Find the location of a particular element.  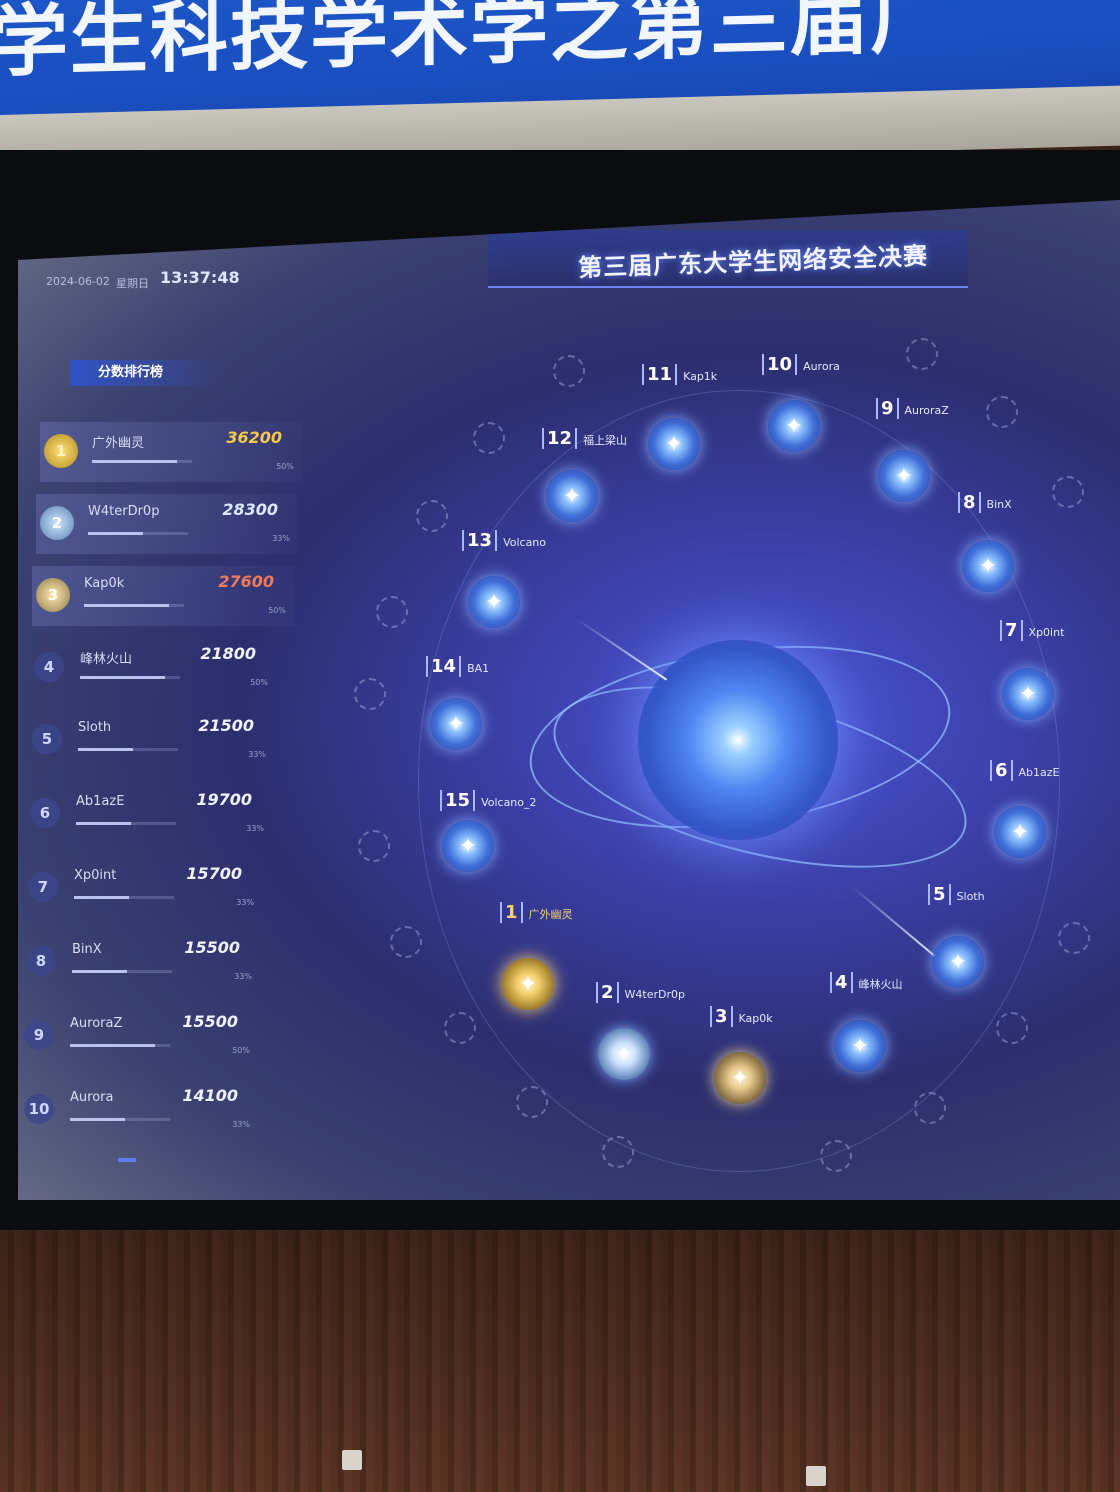

team-name: Aurora is located at coordinates (92, 1097).